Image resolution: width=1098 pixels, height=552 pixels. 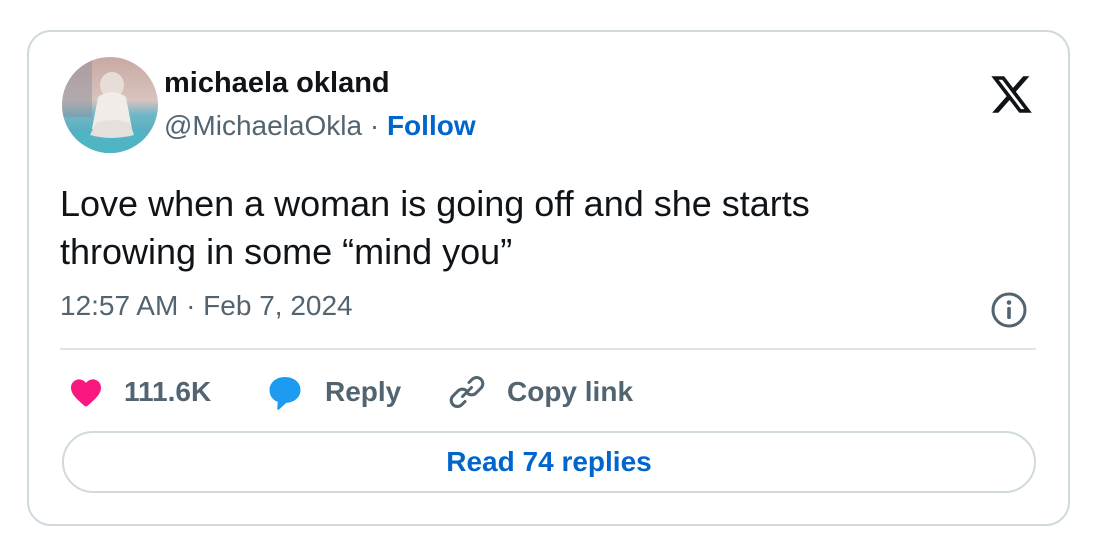 I want to click on read-replies-button: Read 74 replies, so click(x=549, y=462).